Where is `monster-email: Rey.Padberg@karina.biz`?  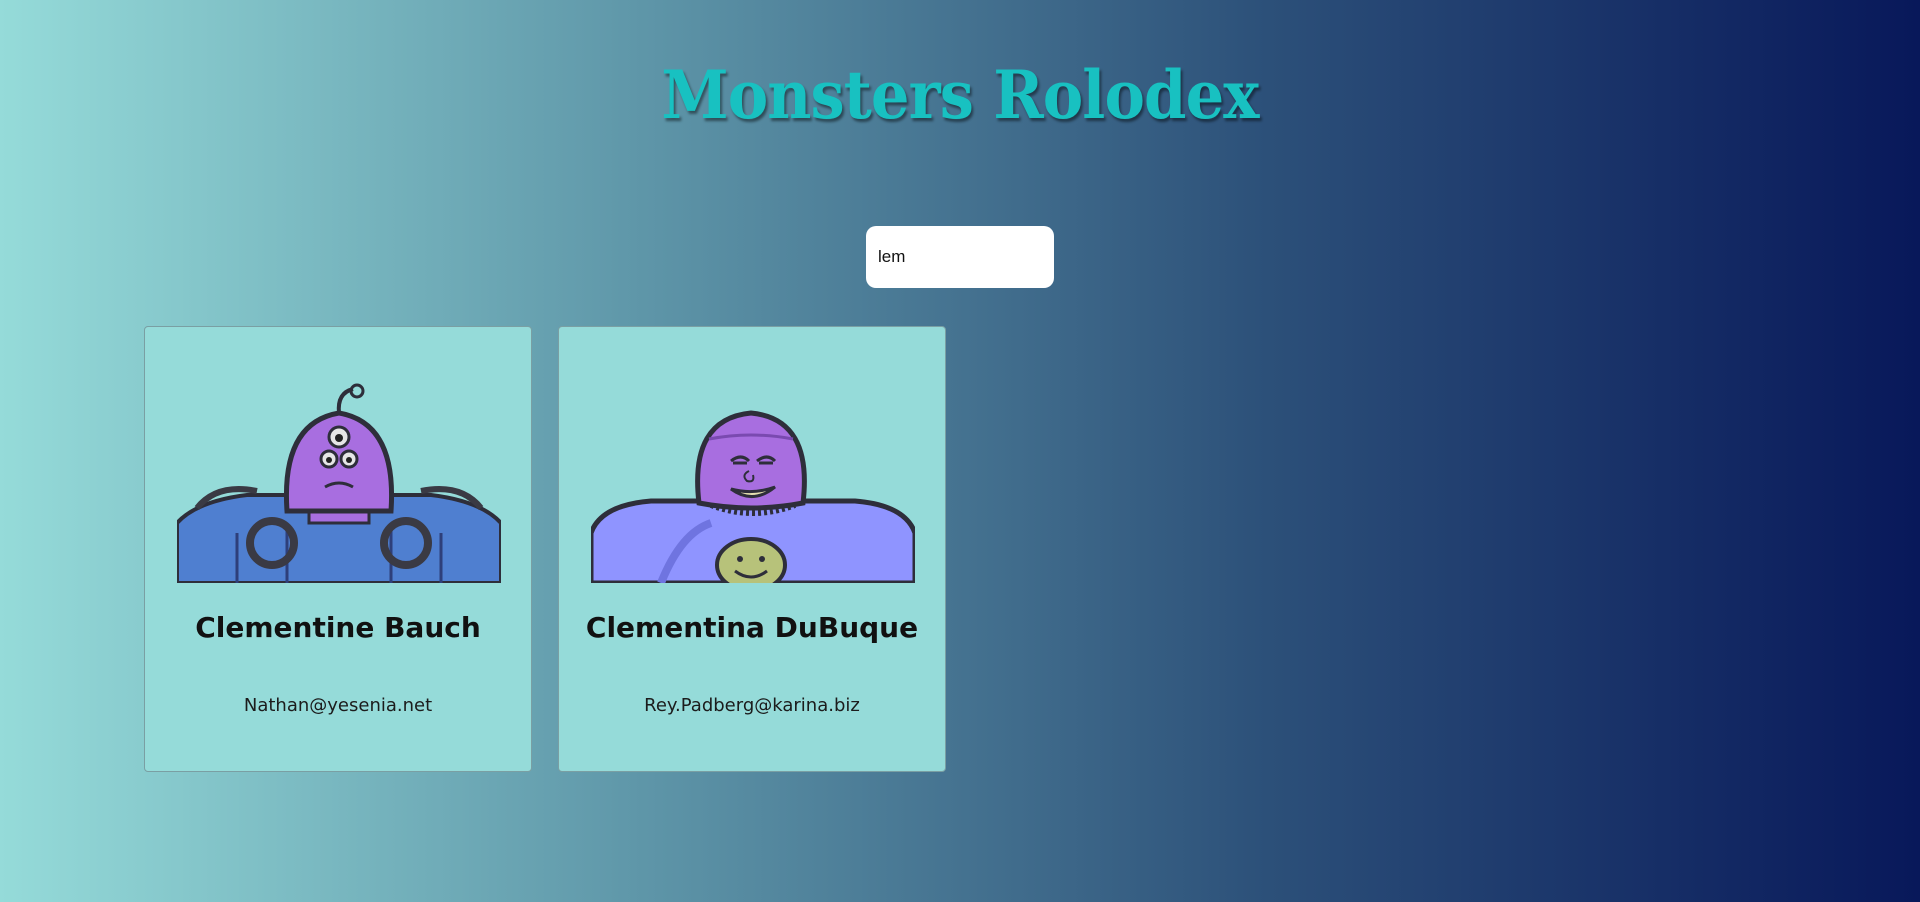
monster-email: Rey.Padberg@karina.biz is located at coordinates (752, 705).